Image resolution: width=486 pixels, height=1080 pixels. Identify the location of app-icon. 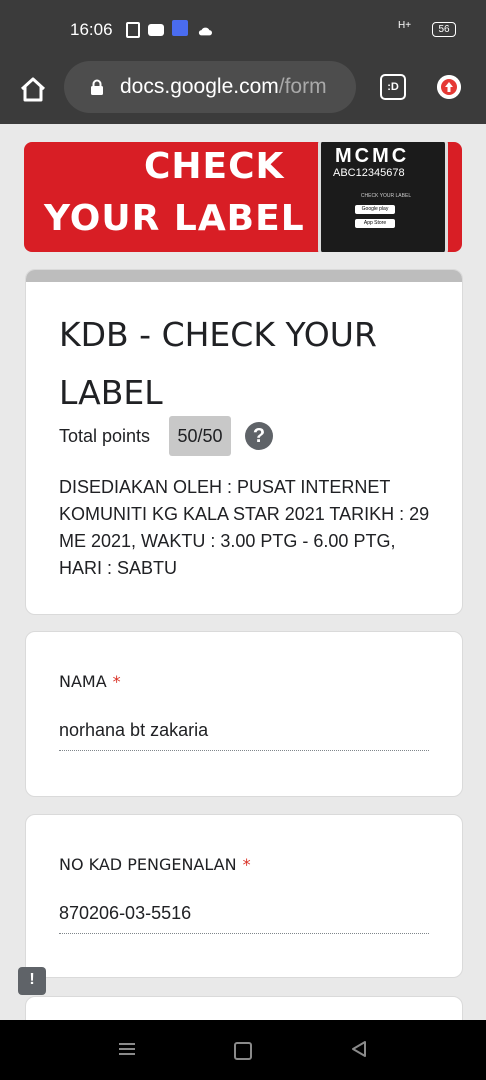
(180, 28).